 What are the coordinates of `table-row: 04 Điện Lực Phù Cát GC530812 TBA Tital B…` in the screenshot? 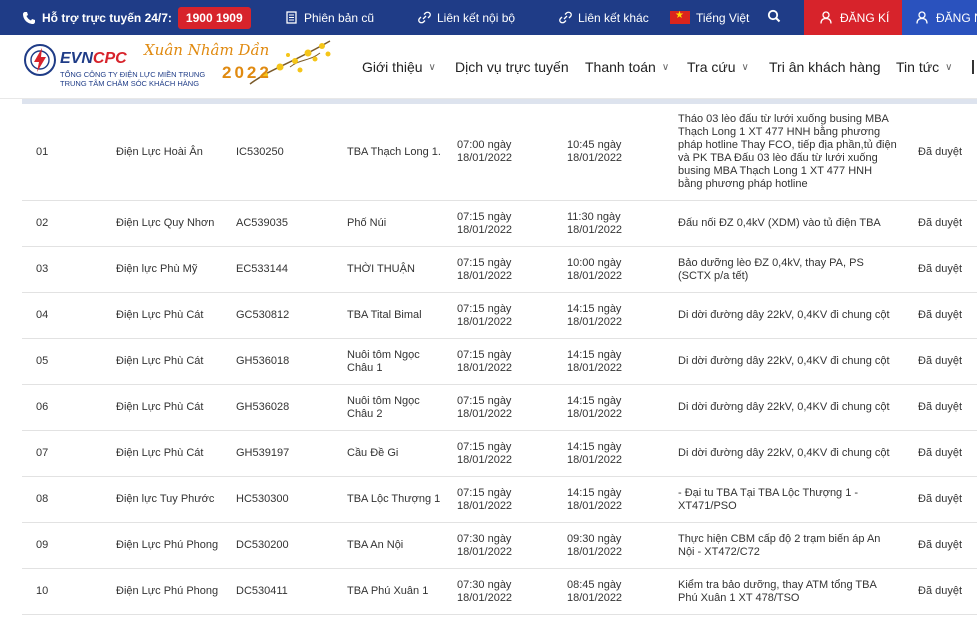 It's located at (499, 316).